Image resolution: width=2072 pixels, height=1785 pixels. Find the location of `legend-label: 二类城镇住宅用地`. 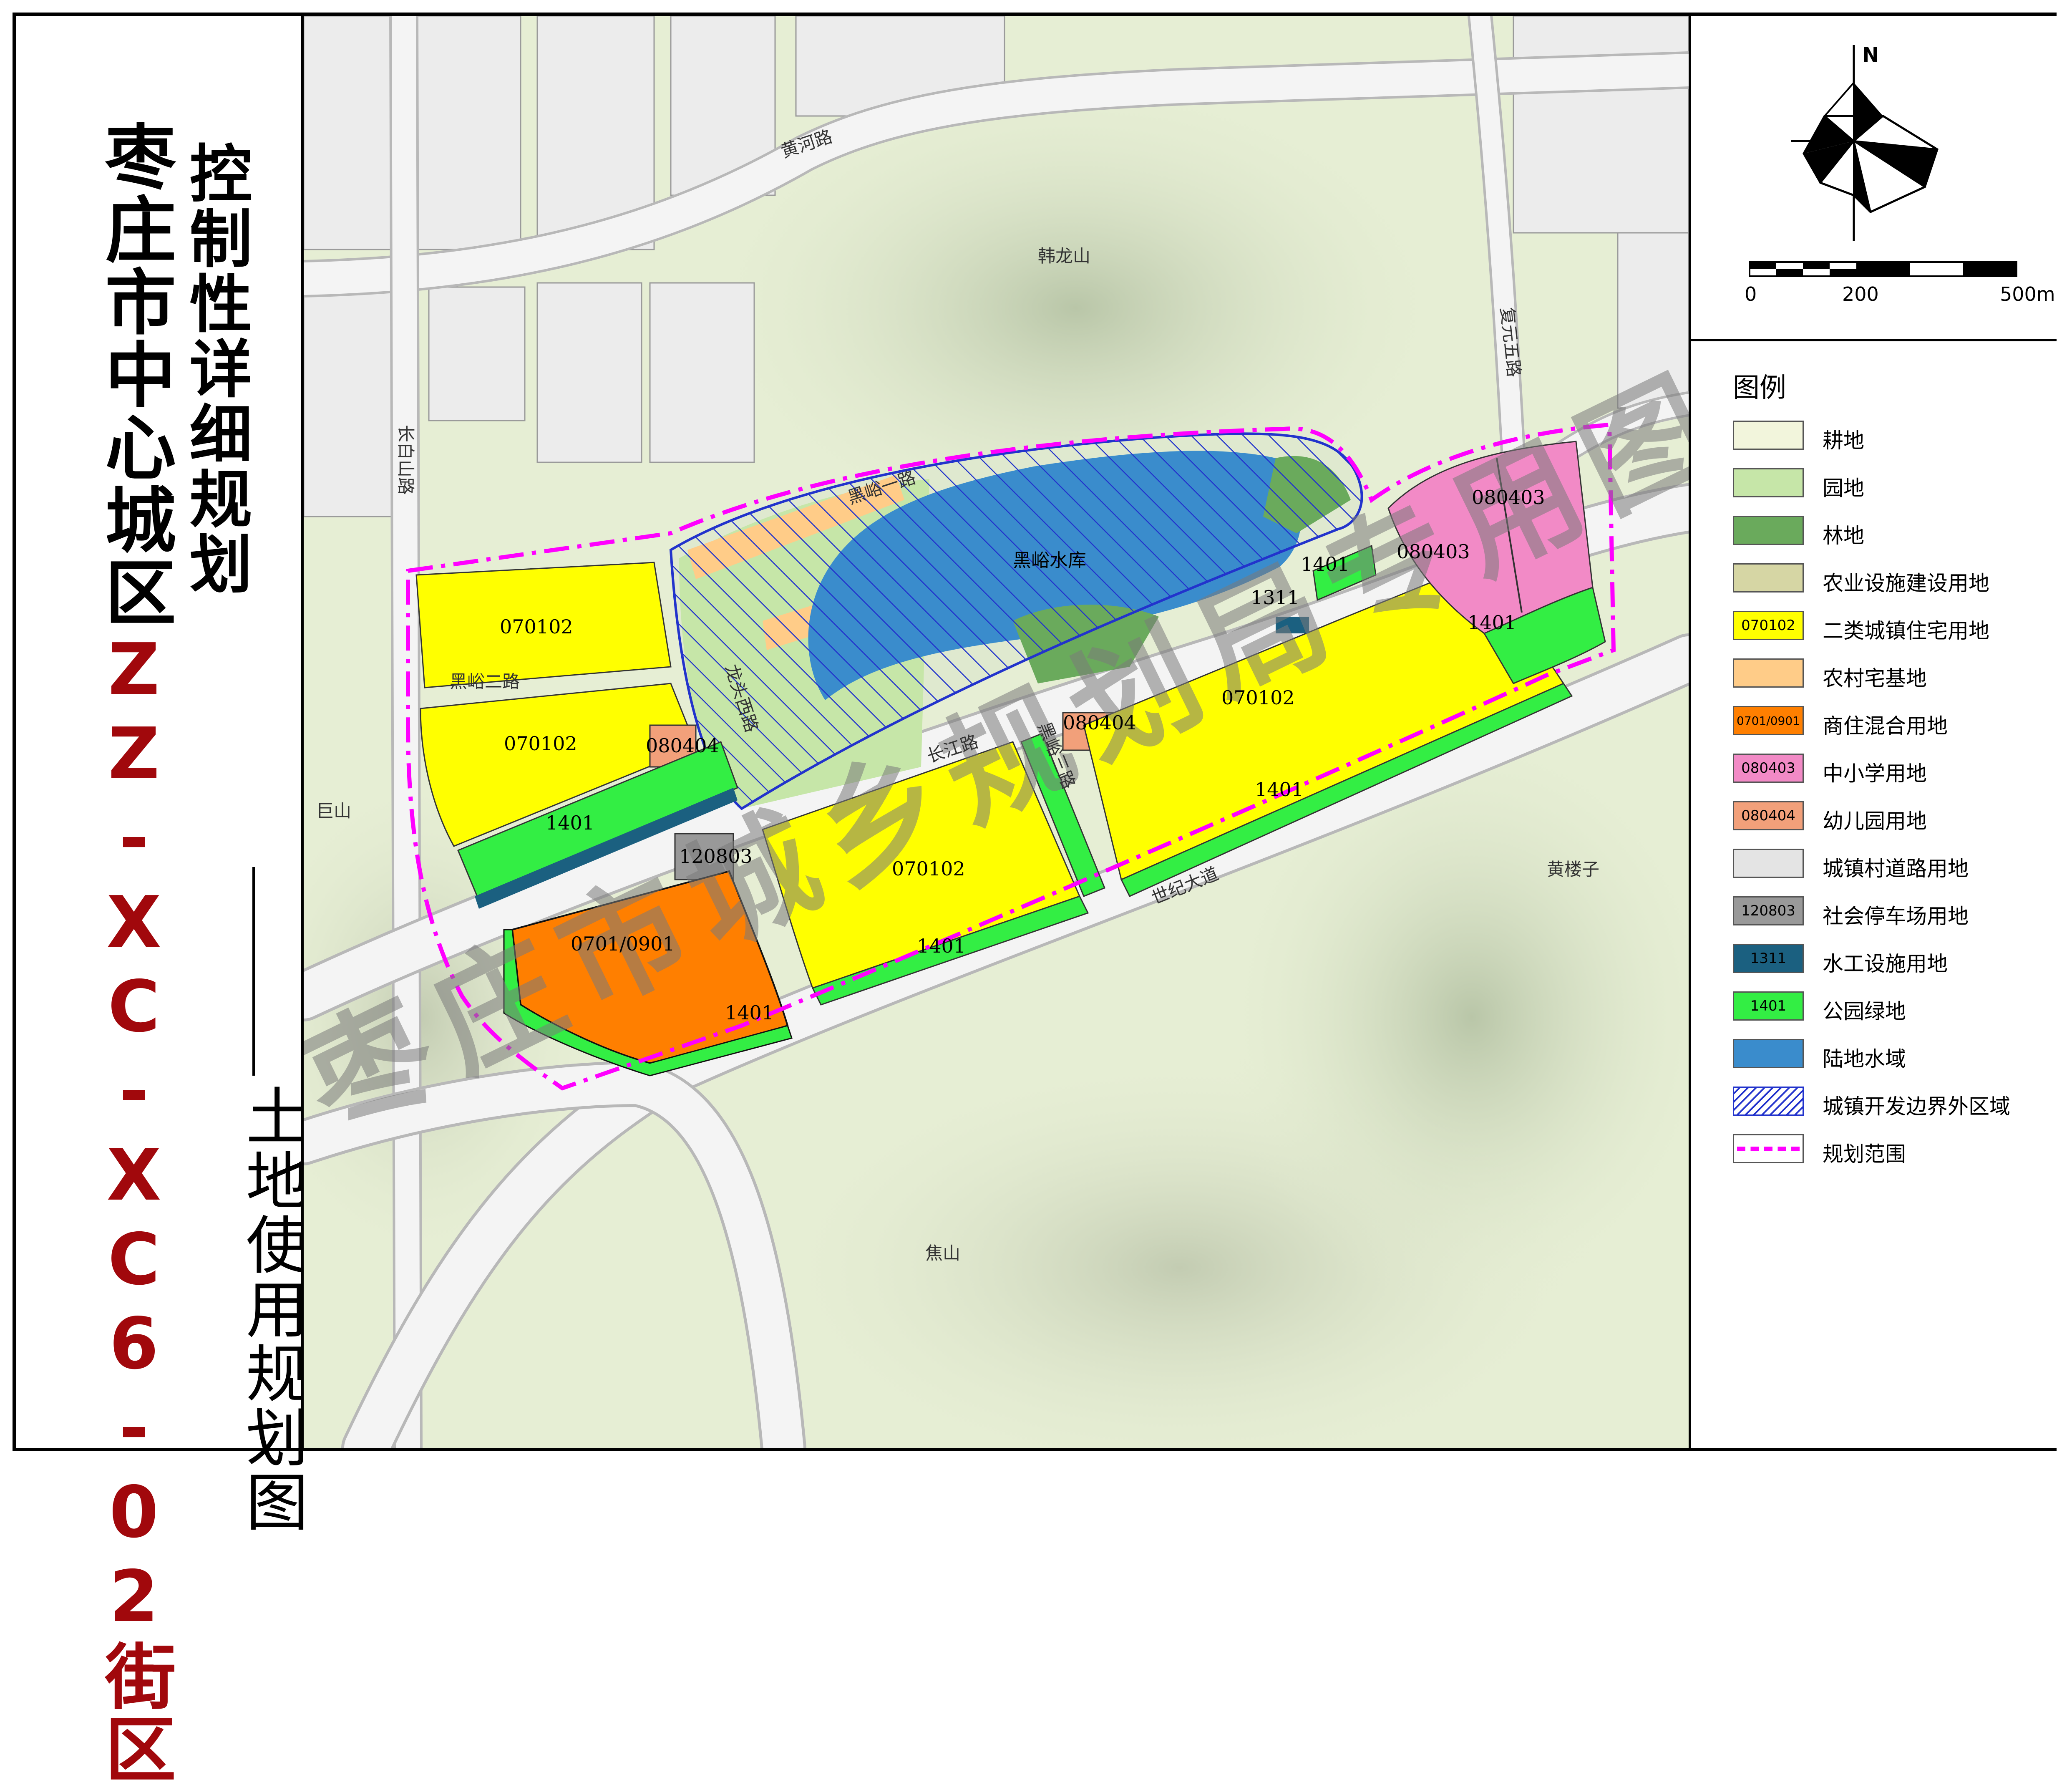

legend-label: 二类城镇住宅用地 is located at coordinates (1906, 631).